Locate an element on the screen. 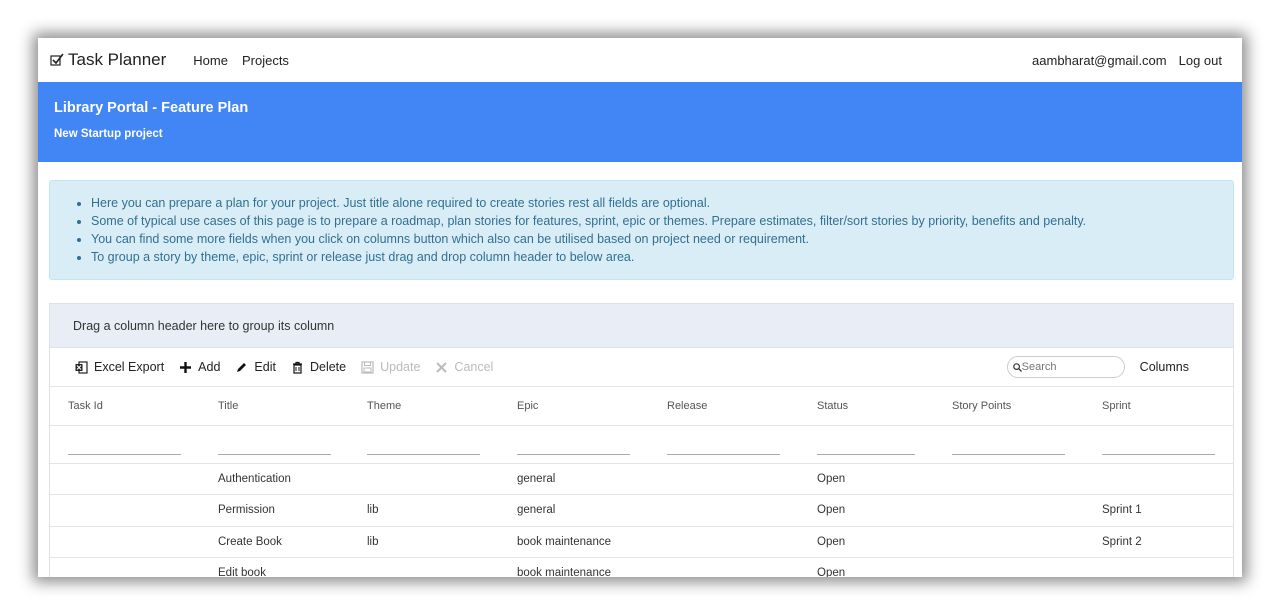  filter-input-story-points is located at coordinates (1008, 446).